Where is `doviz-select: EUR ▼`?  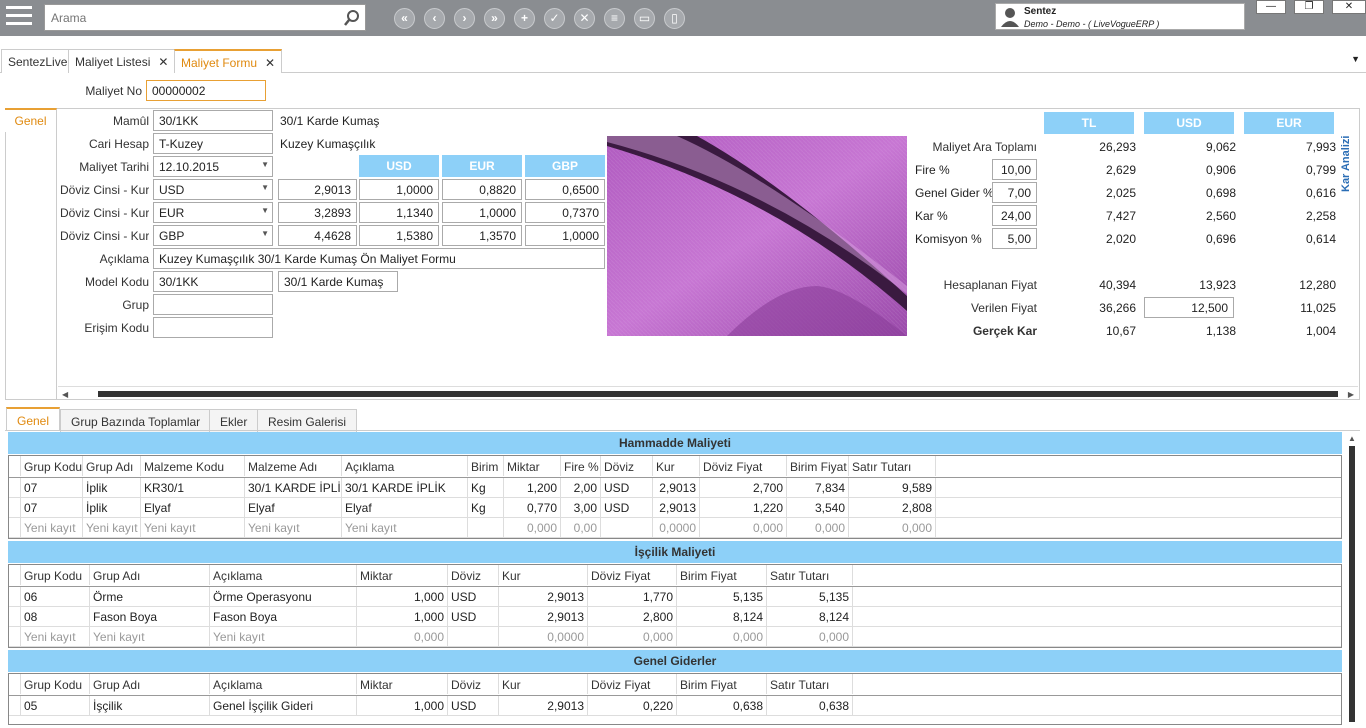
doviz-select: EUR ▼ is located at coordinates (213, 212).